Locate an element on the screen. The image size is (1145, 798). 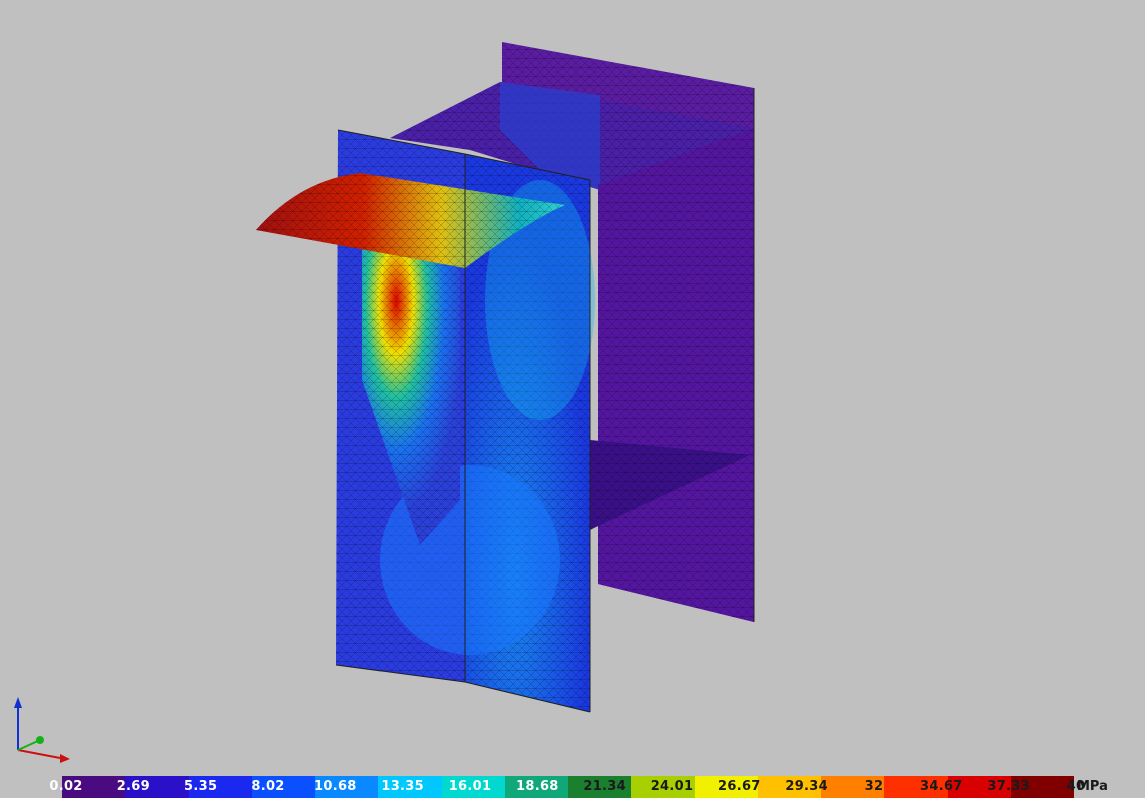
legend-tick-label: 13.35 is located at coordinates (402, 786).